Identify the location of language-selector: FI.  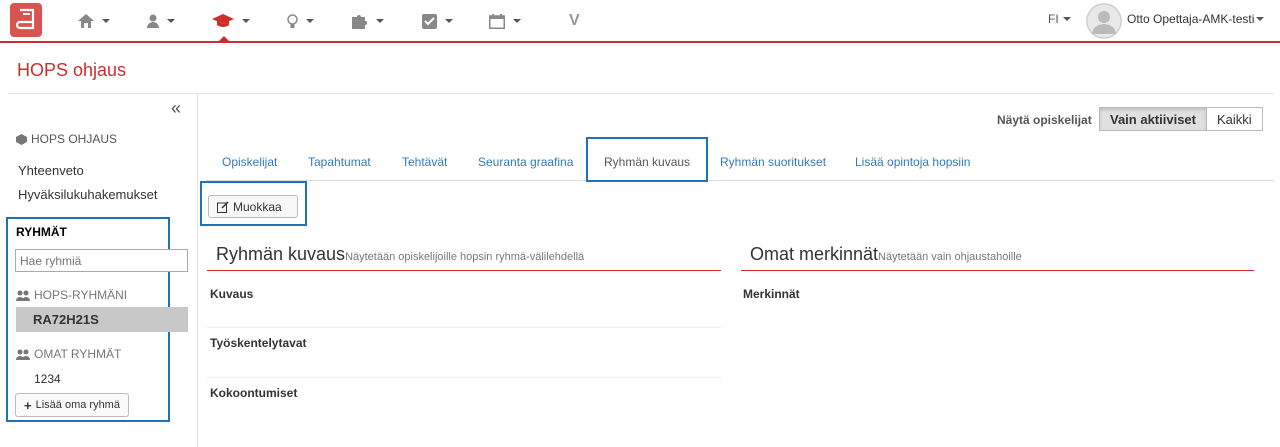
(1059, 19).